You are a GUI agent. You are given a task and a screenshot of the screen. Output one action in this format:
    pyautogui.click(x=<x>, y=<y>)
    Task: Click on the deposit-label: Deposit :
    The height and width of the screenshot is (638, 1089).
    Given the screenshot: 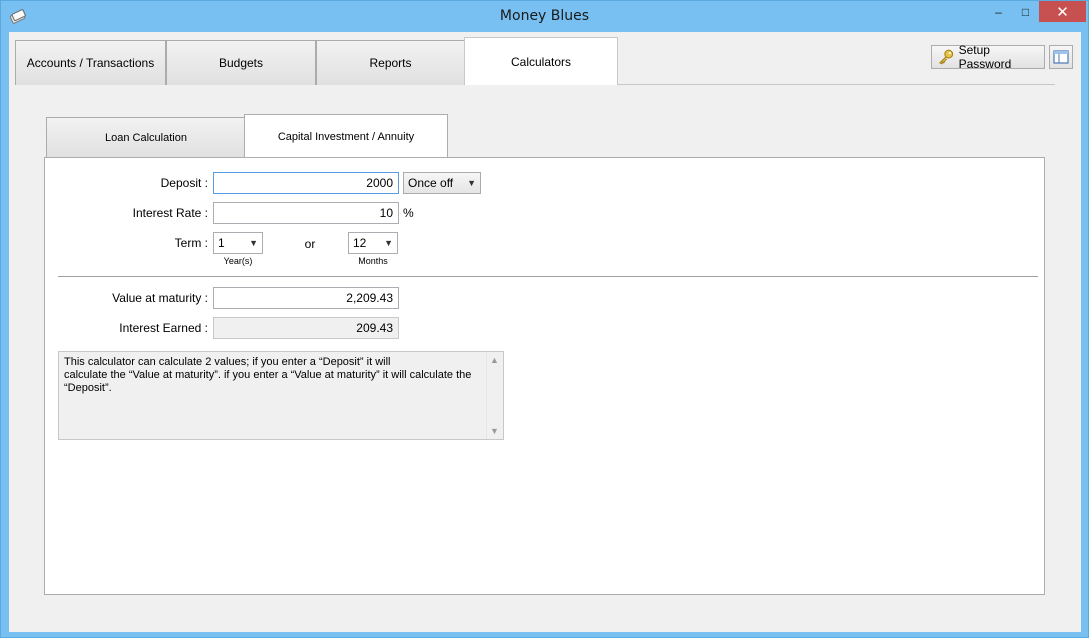 What is the action you would take?
    pyautogui.click(x=184, y=183)
    